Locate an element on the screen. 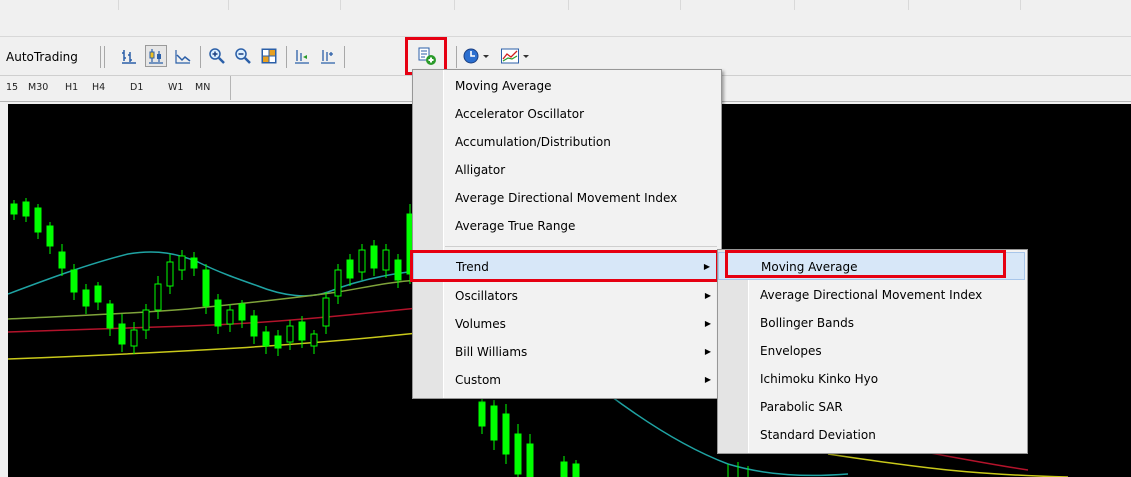 This screenshot has width=1131, height=477. timeframe-w1: W1 is located at coordinates (175, 87).